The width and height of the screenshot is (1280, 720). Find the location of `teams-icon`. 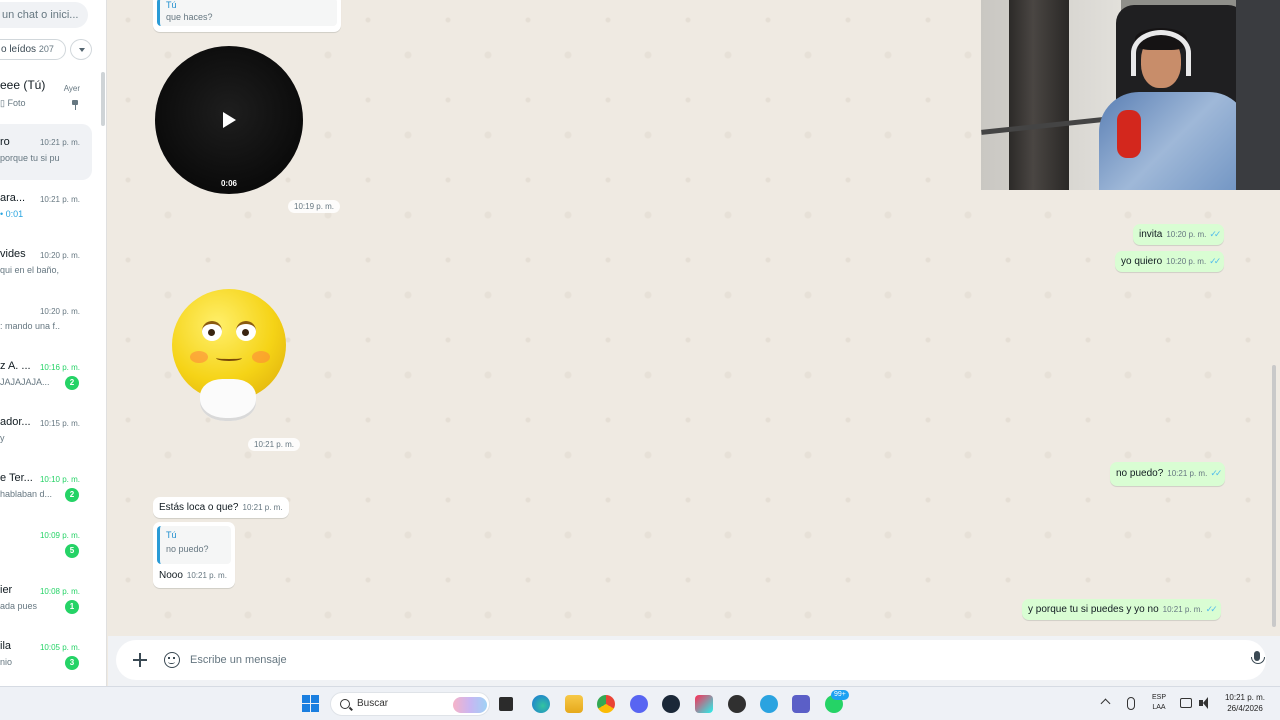

teams-icon is located at coordinates (801, 704).